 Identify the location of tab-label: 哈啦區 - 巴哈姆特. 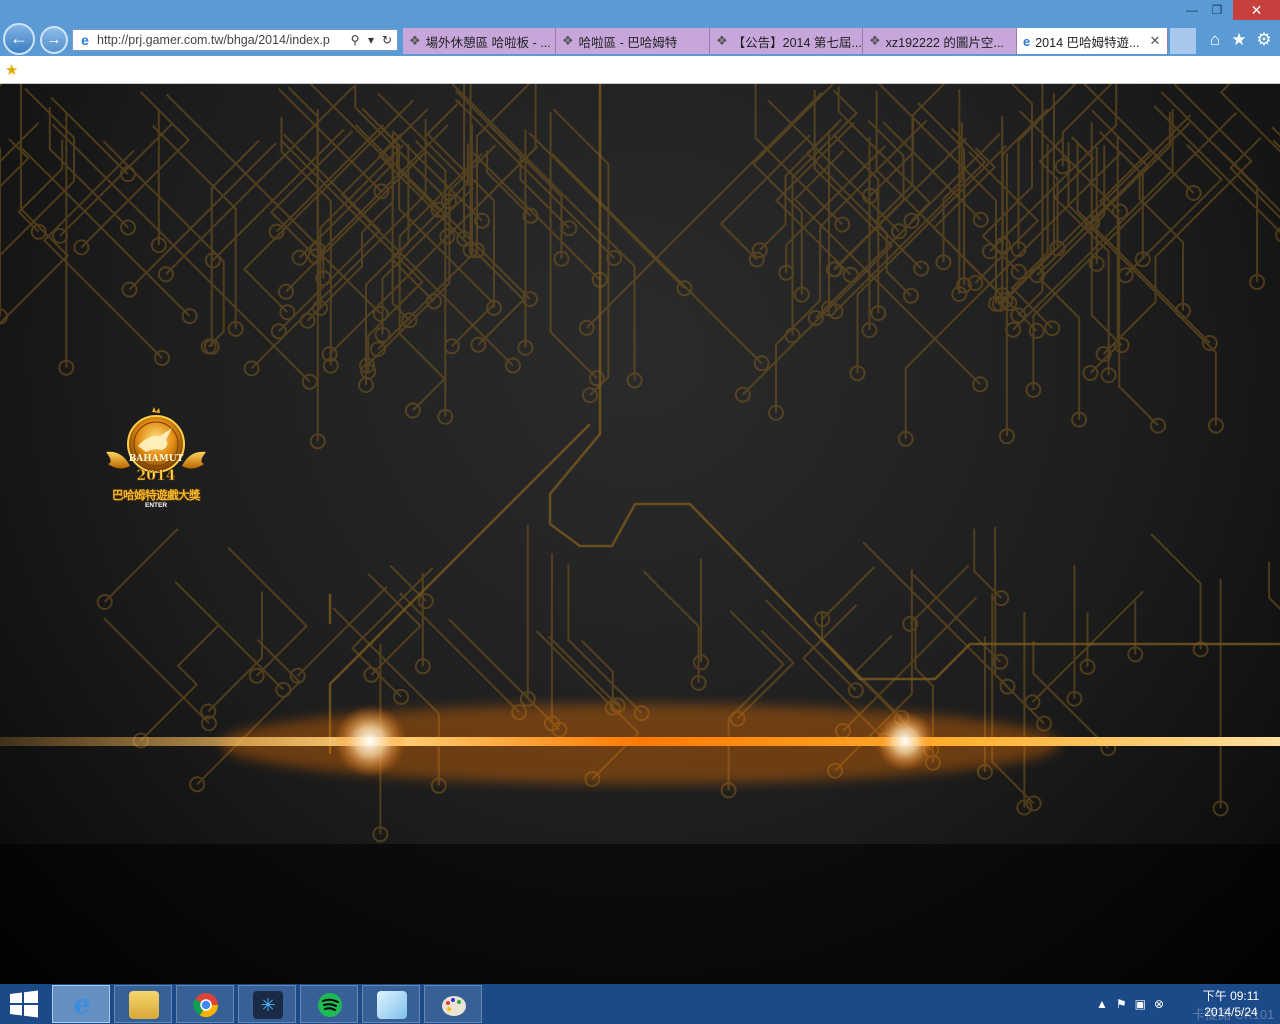
(628, 42).